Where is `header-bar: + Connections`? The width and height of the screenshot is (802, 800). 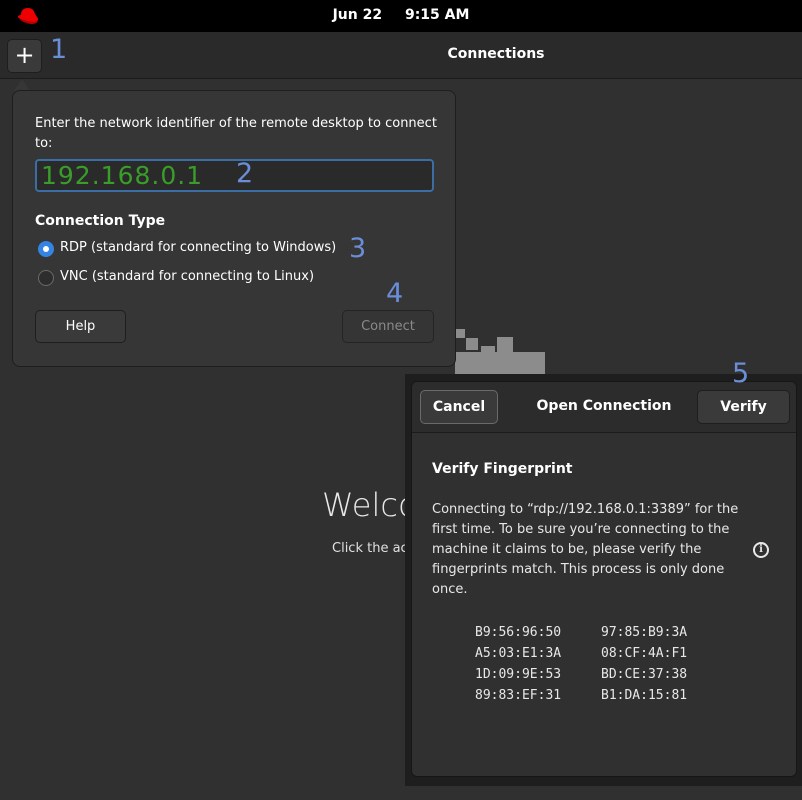
header-bar: + Connections is located at coordinates (401, 55).